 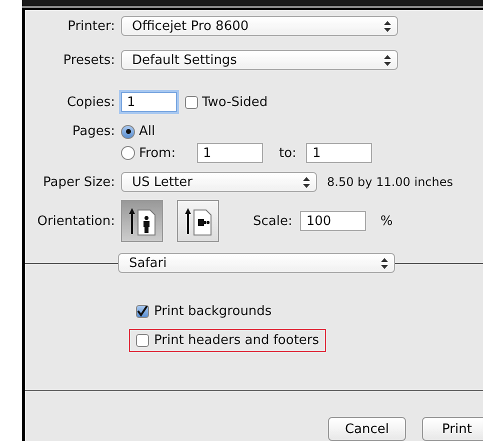 What do you see at coordinates (259, 26) in the screenshot?
I see `printer-select: Officejet Pro 8600` at bounding box center [259, 26].